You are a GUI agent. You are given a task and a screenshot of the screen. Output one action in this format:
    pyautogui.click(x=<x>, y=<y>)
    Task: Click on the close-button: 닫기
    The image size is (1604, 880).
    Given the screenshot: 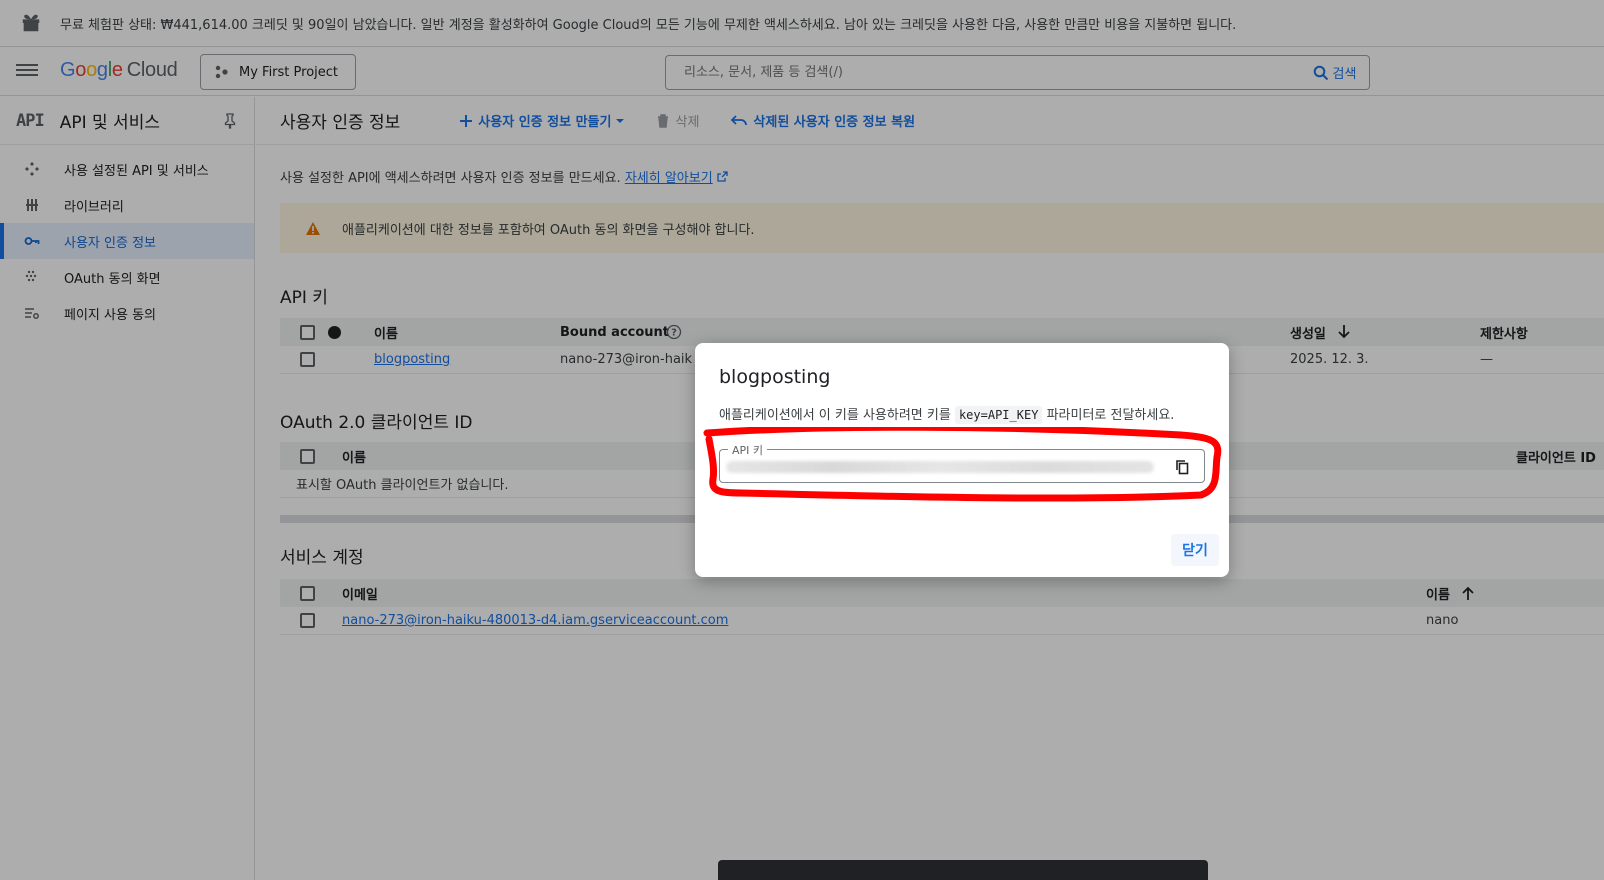 What is the action you would take?
    pyautogui.click(x=1195, y=550)
    